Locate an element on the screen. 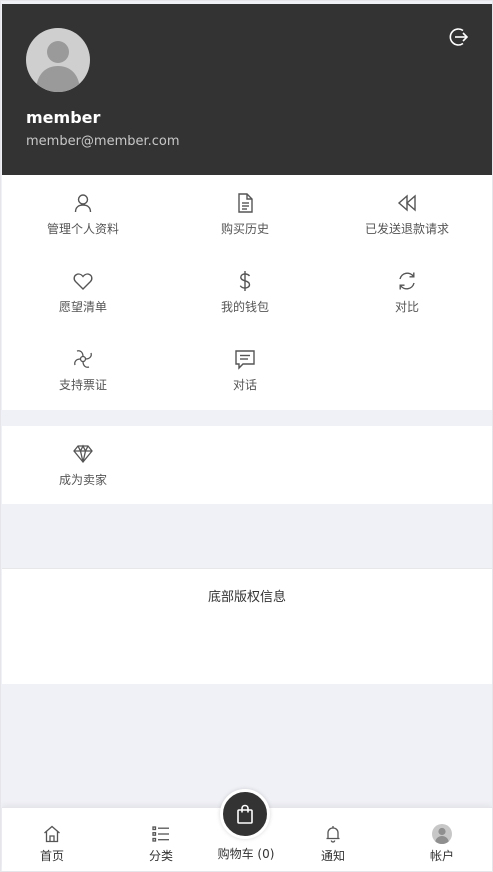 The width and height of the screenshot is (493, 872). menu-item-label: 已发送退款请求 is located at coordinates (406, 229).